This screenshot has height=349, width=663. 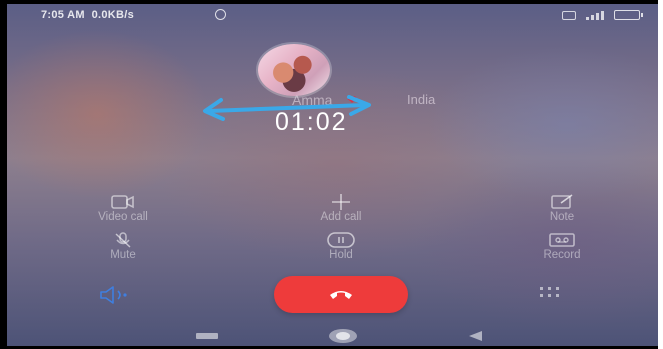 What do you see at coordinates (63, 15) in the screenshot?
I see `status-time: 7:05 AM` at bounding box center [63, 15].